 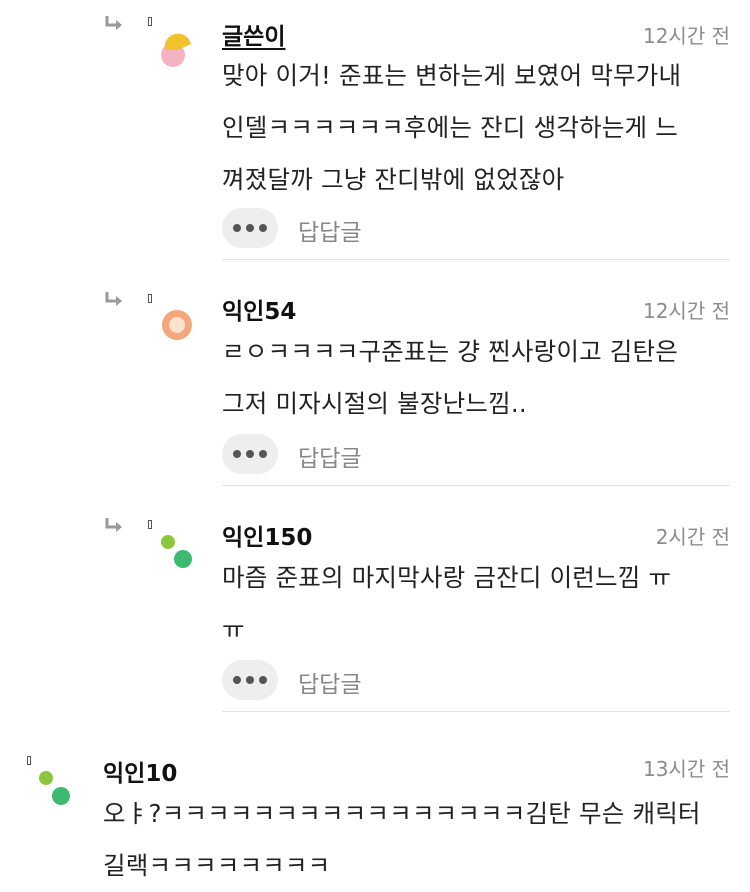 What do you see at coordinates (450, 378) in the screenshot?
I see `comment-body: ㄹㅇㅋㅋㅋㅋ구준표는 걍 찐사랑이고 김탄은 그저 미자시절의 불장난느낌..` at bounding box center [450, 378].